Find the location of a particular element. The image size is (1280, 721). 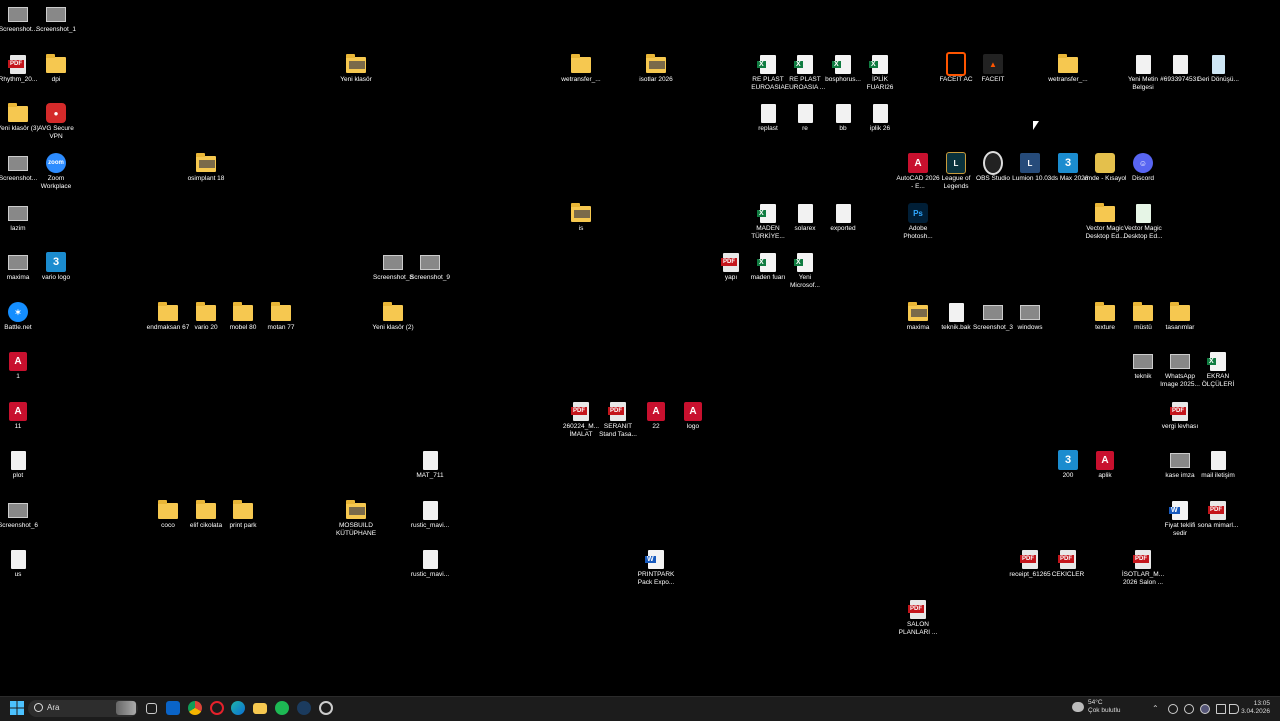

edge-icon is located at coordinates (238, 708).